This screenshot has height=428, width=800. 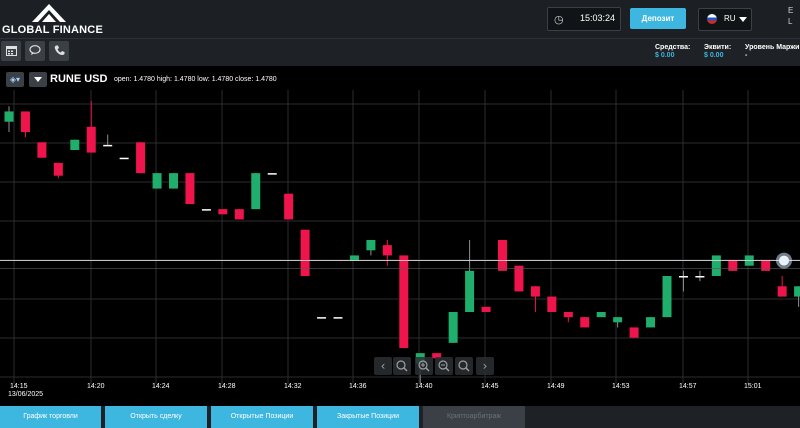 I want to click on deposit-button: Депозит, so click(x=658, y=18).